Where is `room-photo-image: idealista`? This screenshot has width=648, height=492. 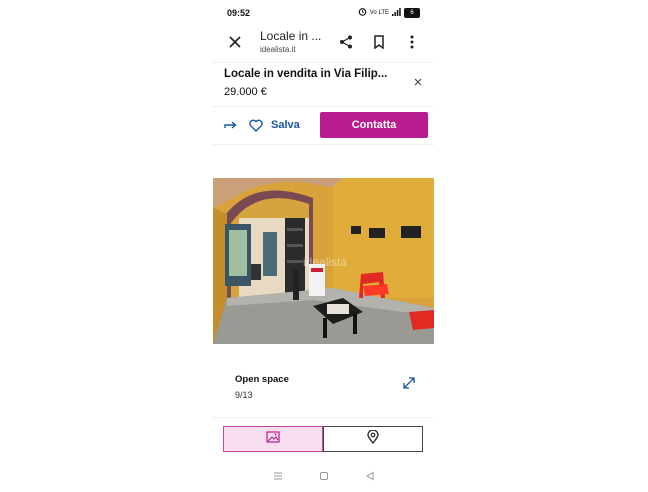
room-photo-image: idealista is located at coordinates (323, 261).